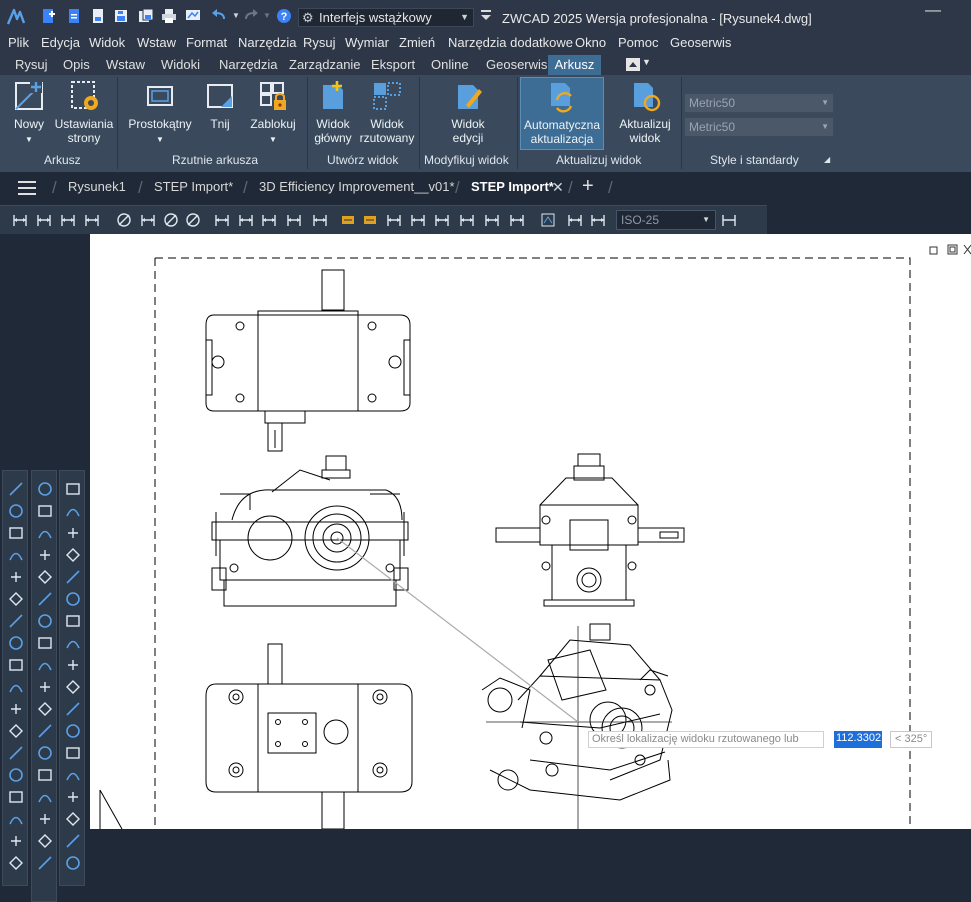  Describe the element at coordinates (68, 220) in the screenshot. I see `arc-length-icon` at that location.